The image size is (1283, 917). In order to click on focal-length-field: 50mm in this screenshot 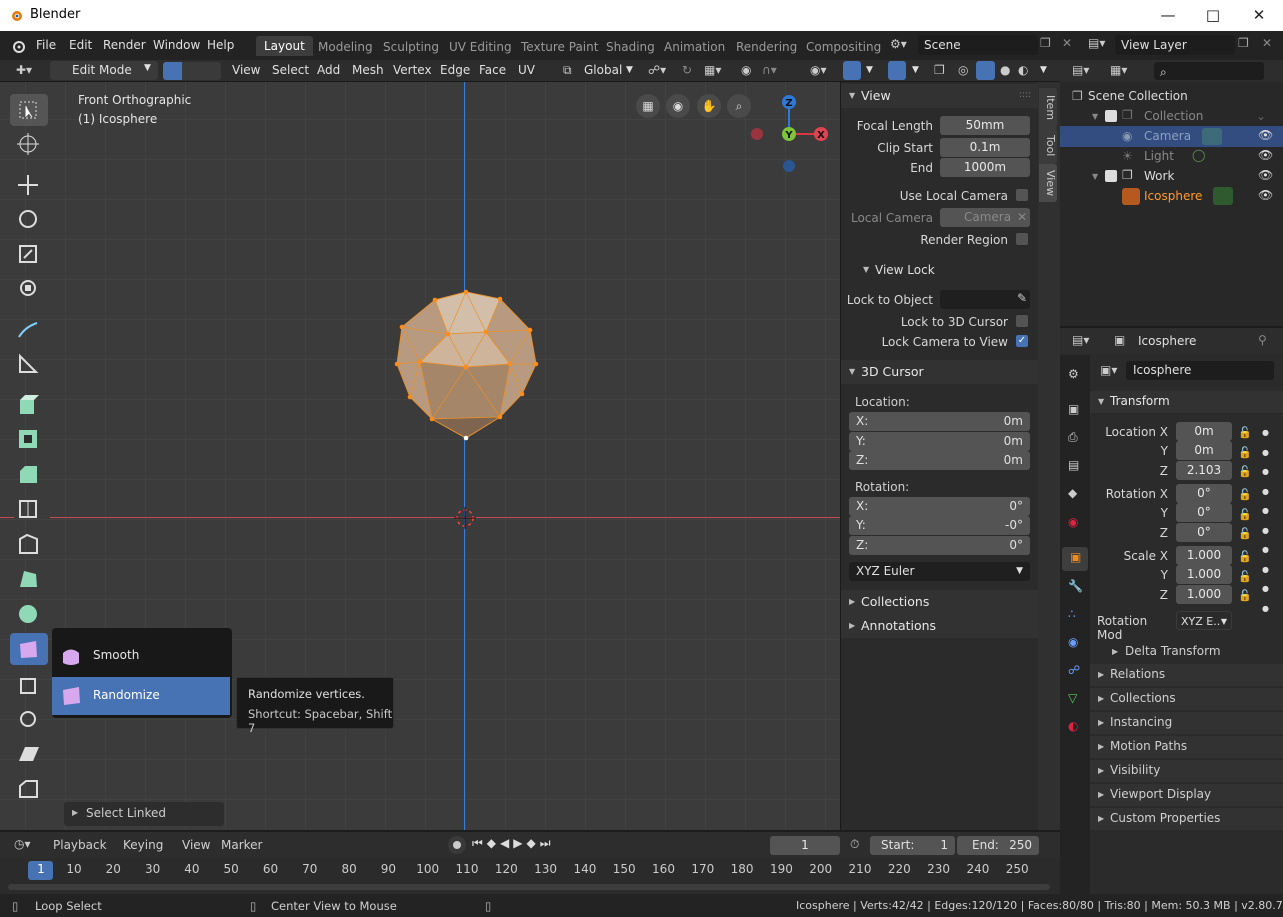, I will do `click(985, 125)`.